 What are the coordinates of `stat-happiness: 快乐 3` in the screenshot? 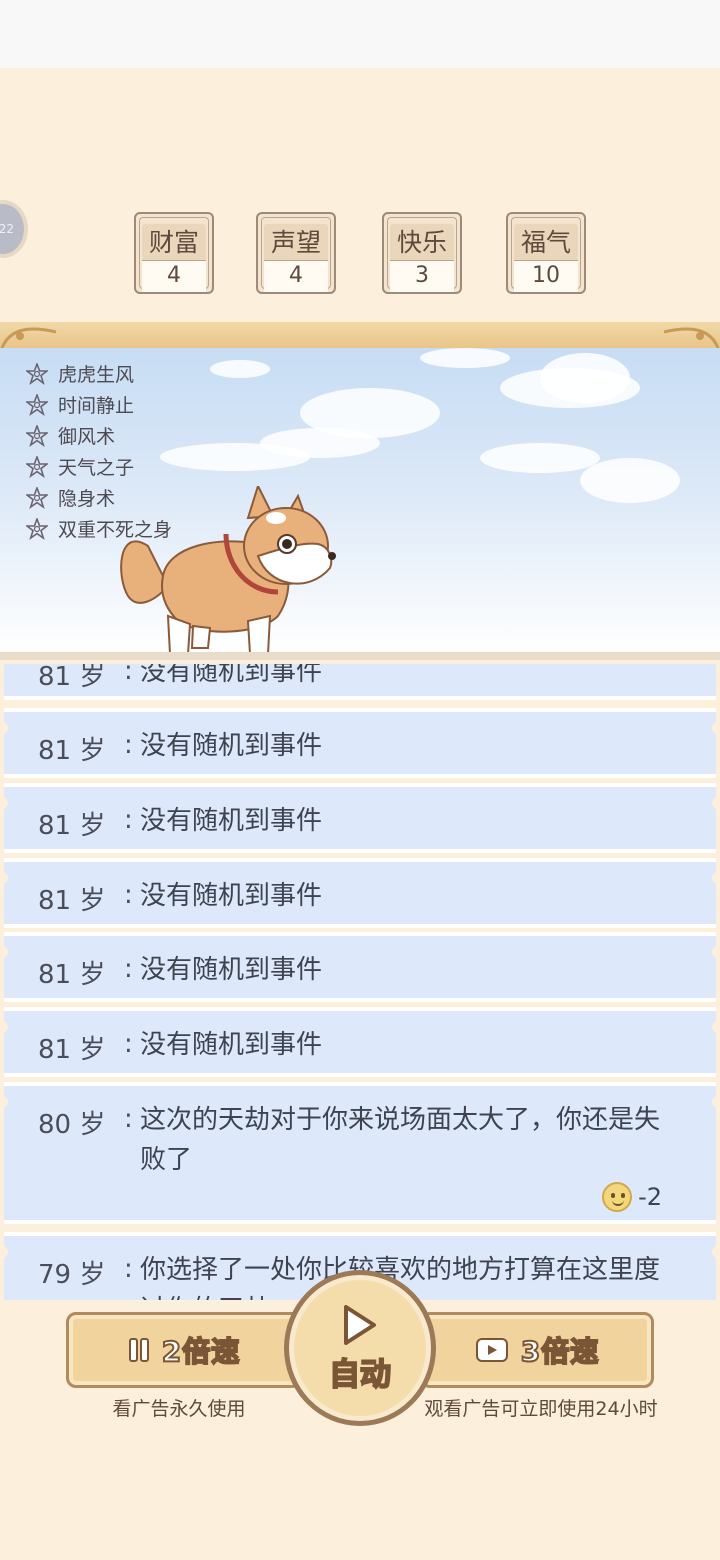 It's located at (422, 253).